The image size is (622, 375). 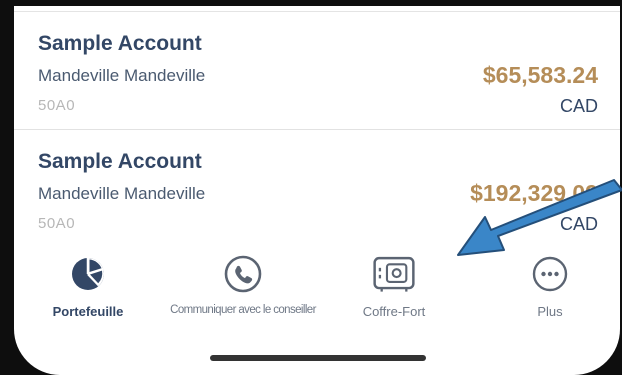 What do you see at coordinates (540, 75) in the screenshot?
I see `account-balance: $65,583.24` at bounding box center [540, 75].